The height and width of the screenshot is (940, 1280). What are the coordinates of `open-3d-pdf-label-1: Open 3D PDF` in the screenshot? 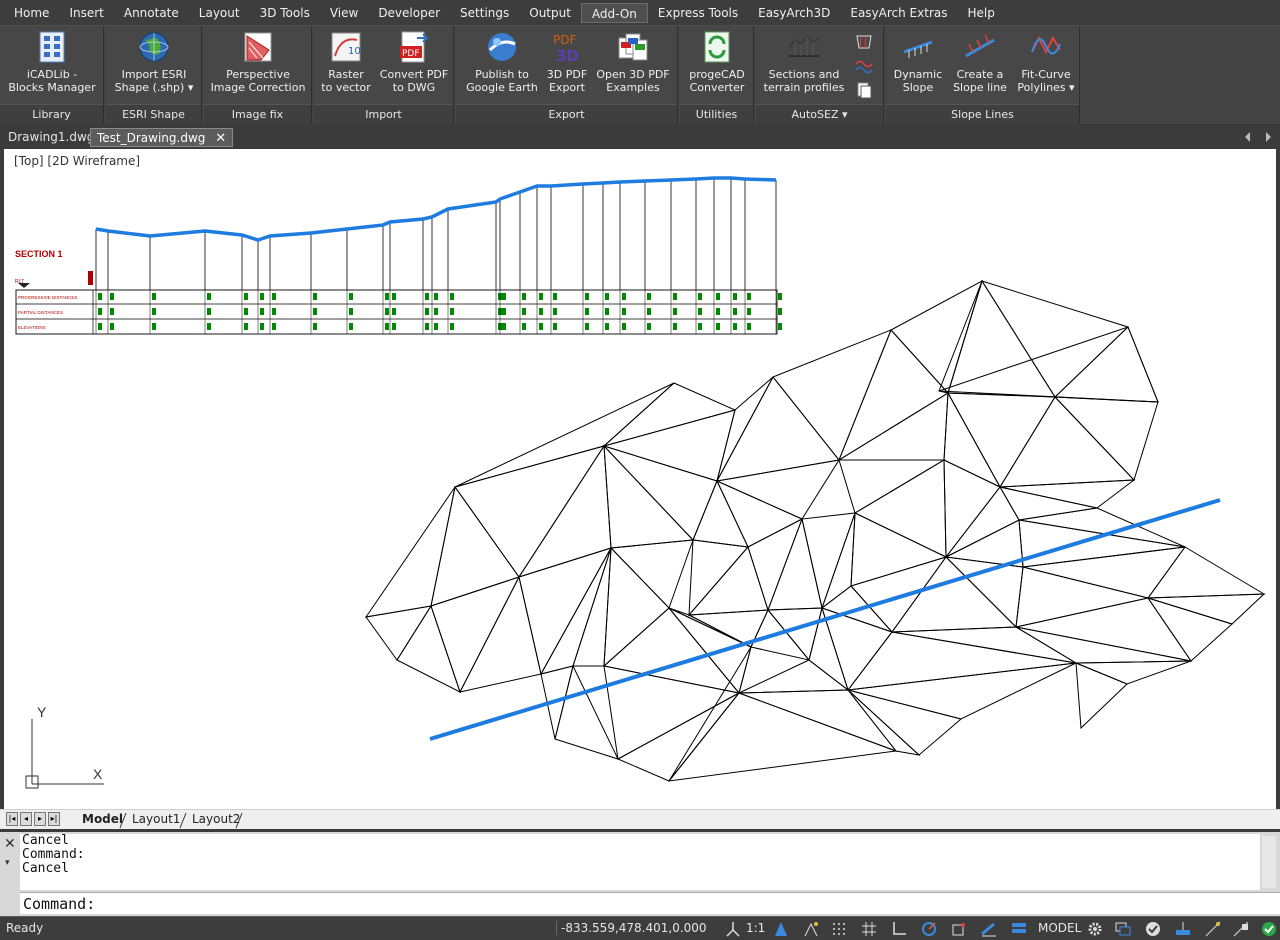 It's located at (633, 74).